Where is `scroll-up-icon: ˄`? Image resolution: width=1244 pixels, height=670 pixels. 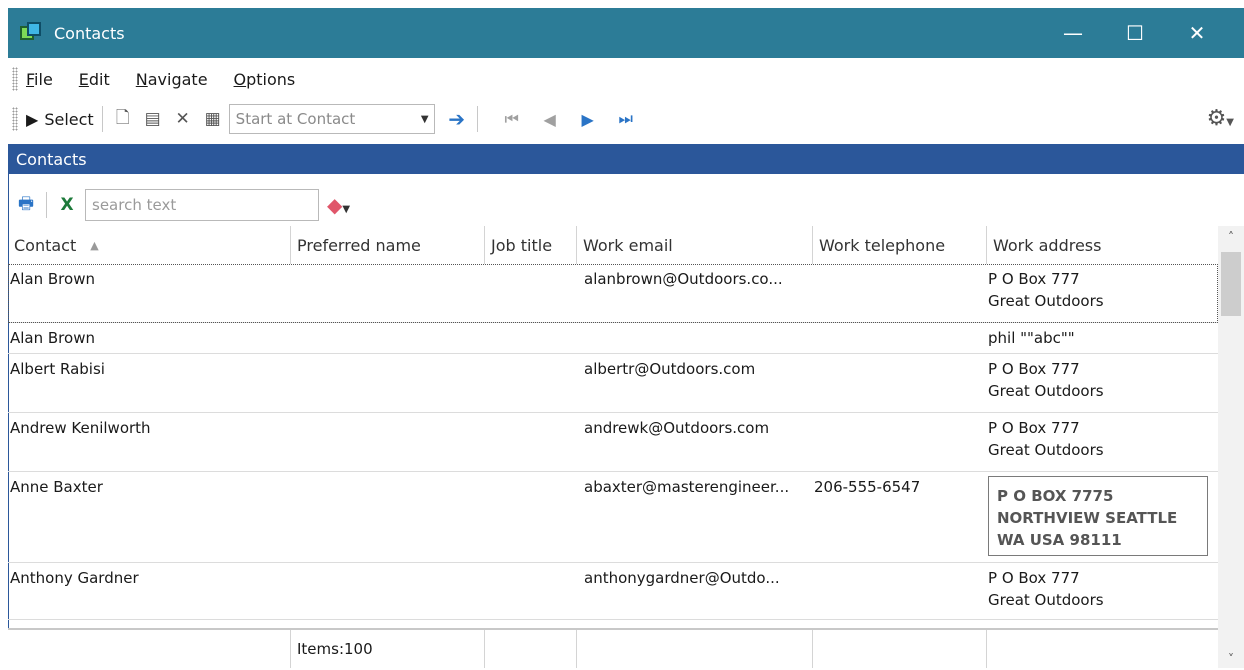 scroll-up-icon: ˄ is located at coordinates (1231, 237).